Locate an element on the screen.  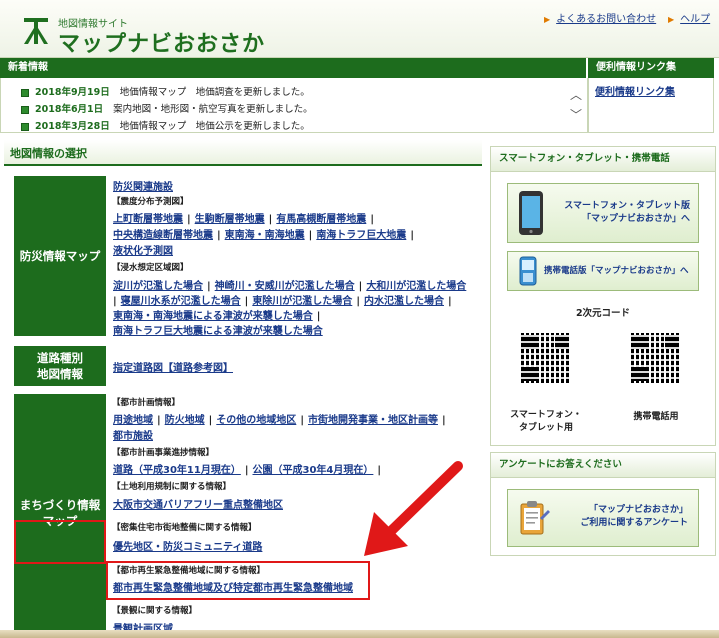
qr-label: 携帯電話用 is located at coordinates (656, 417).